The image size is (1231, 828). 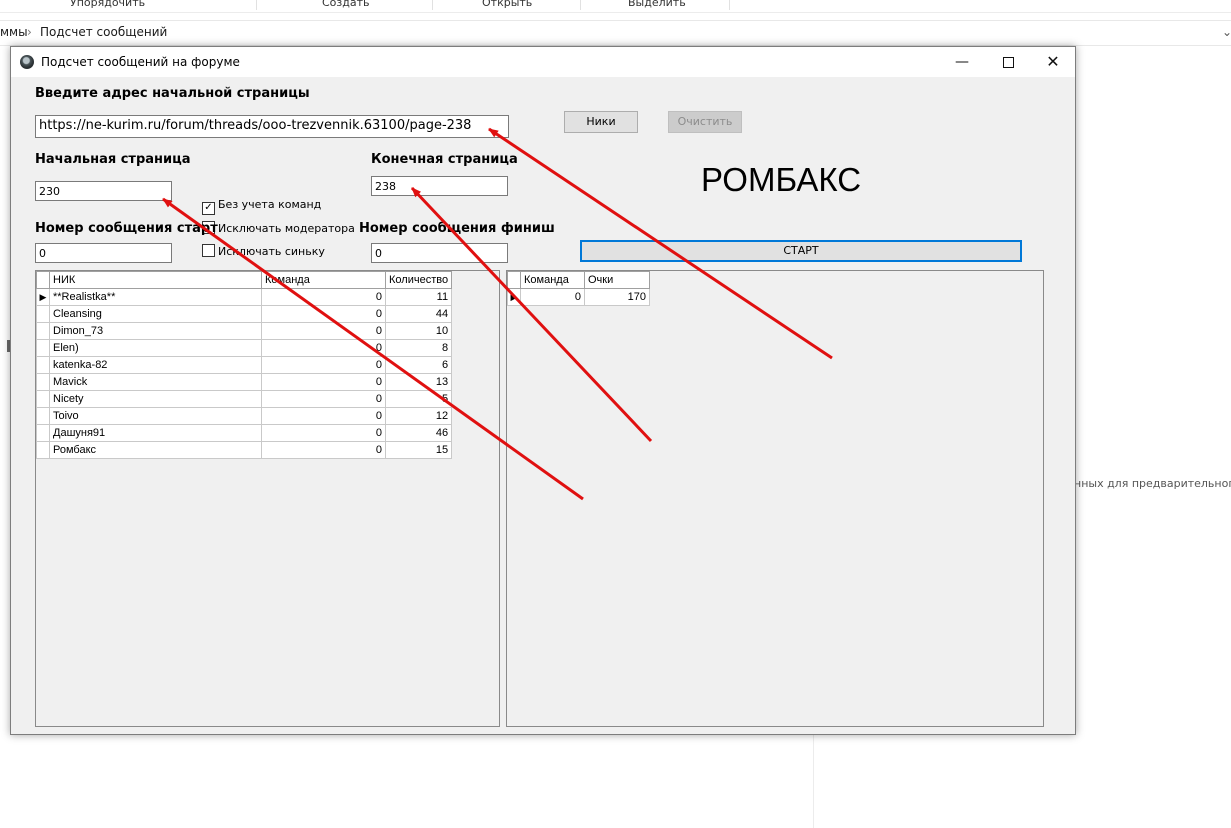 What do you see at coordinates (43, 280) in the screenshot?
I see `grid-corner` at bounding box center [43, 280].